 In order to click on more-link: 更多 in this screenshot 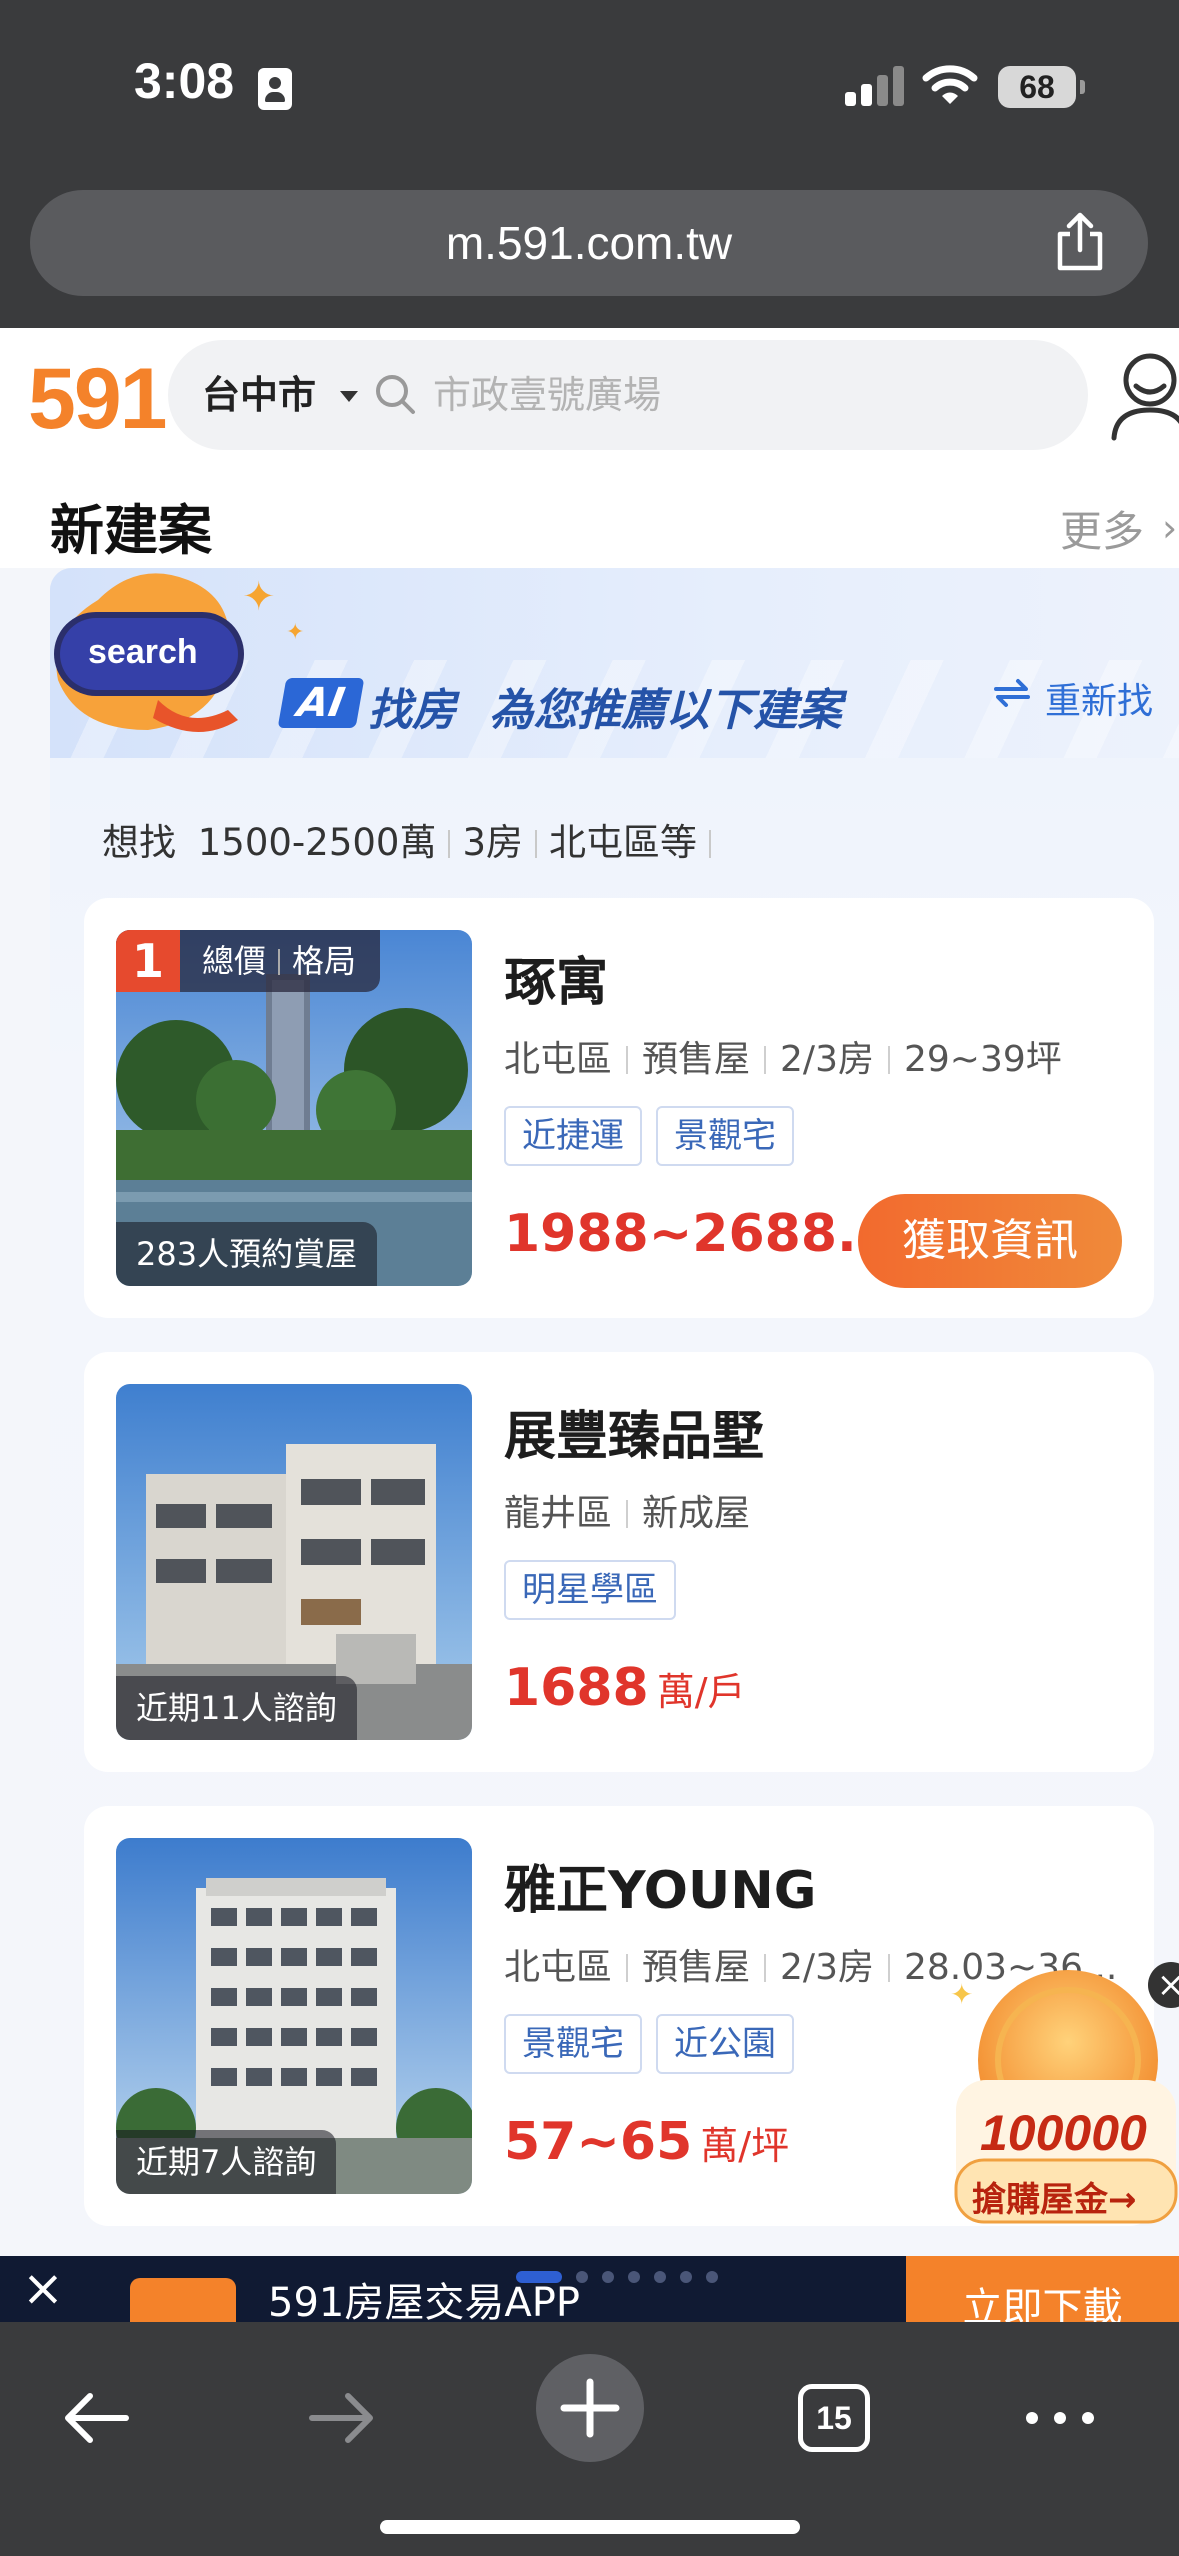, I will do `click(1102, 528)`.